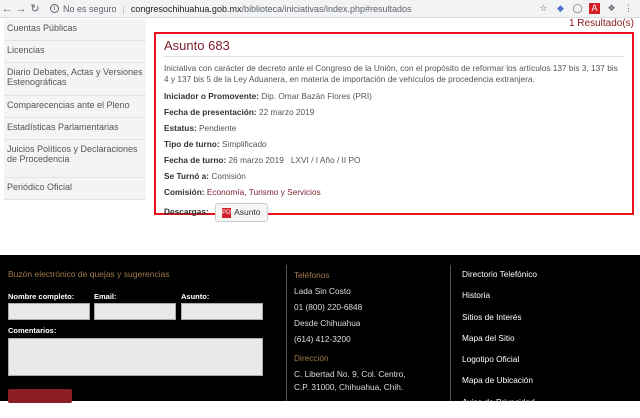 This screenshot has width=640, height=418. What do you see at coordinates (187, 176) in the screenshot?
I see `se-turno-label: Se Turnó a:` at bounding box center [187, 176].